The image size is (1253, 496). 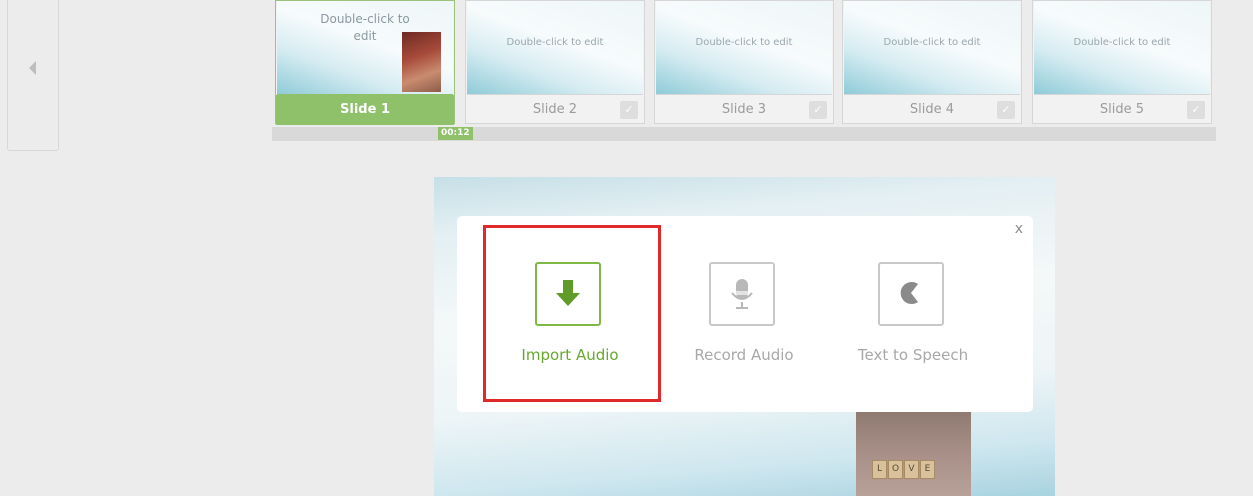 What do you see at coordinates (744, 355) in the screenshot?
I see `option-label: Record Audio` at bounding box center [744, 355].